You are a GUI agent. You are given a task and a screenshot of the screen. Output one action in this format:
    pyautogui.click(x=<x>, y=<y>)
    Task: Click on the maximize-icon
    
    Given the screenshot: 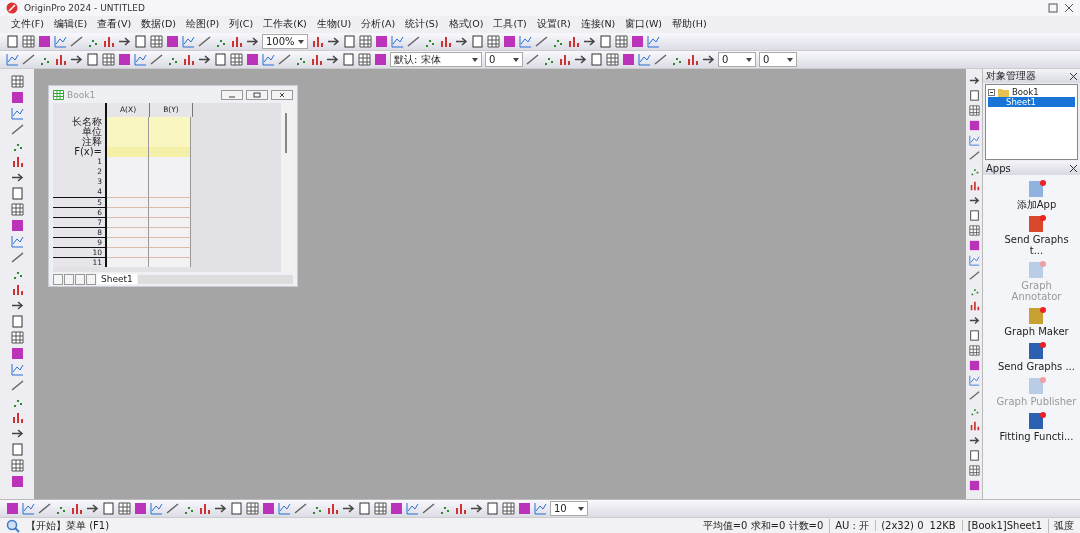 What is the action you would take?
    pyautogui.click(x=1053, y=8)
    